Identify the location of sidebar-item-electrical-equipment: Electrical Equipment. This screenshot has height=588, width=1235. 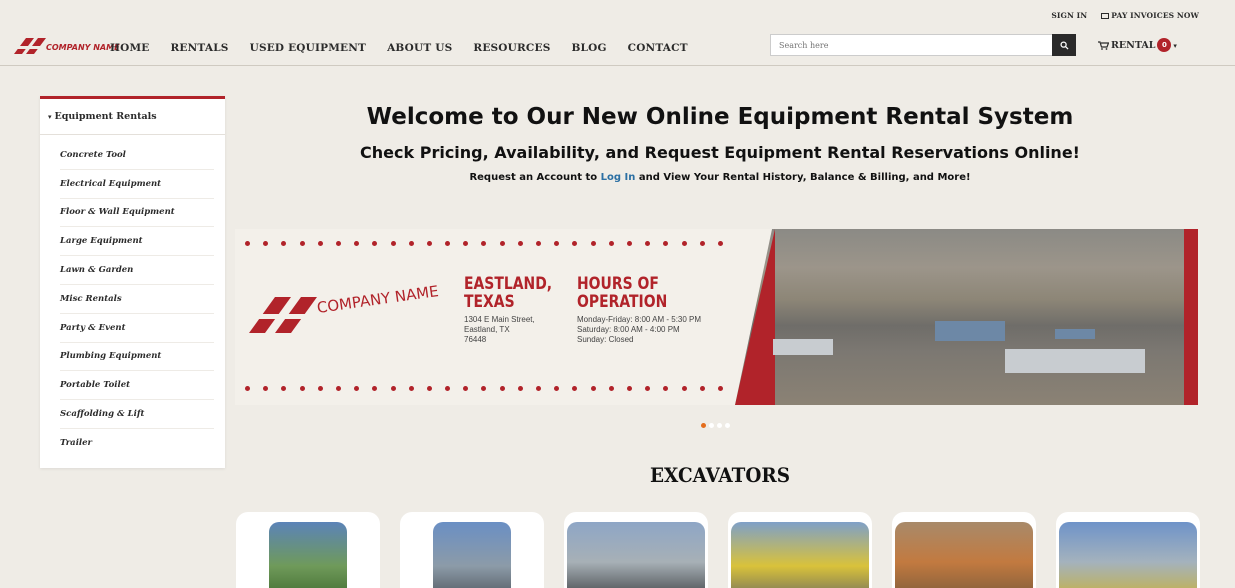
(137, 184).